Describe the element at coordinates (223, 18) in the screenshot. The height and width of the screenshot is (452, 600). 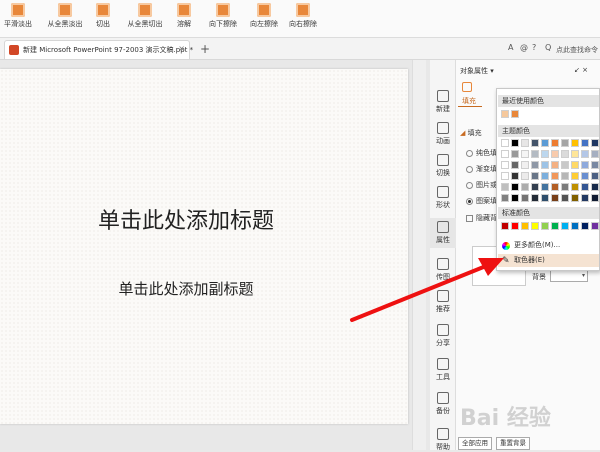
I see `transition-wipe-down-button: 向下擦除` at that location.